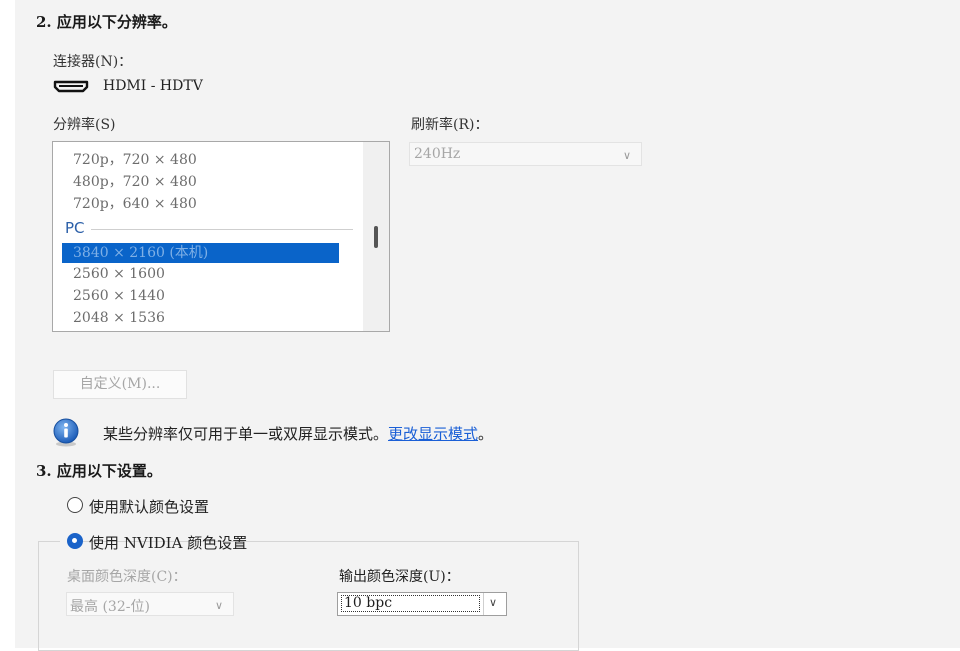  Describe the element at coordinates (410, 603) in the screenshot. I see `output-color-depth-value: 10 bpc` at that location.